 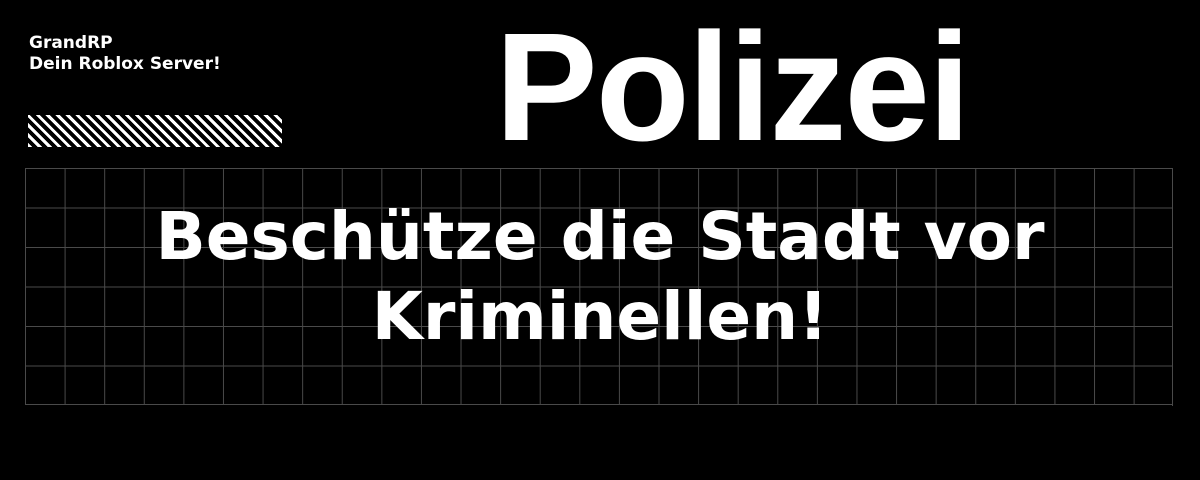 What do you see at coordinates (600, 316) in the screenshot?
I see `slogan-line-2: Kriminellen!` at bounding box center [600, 316].